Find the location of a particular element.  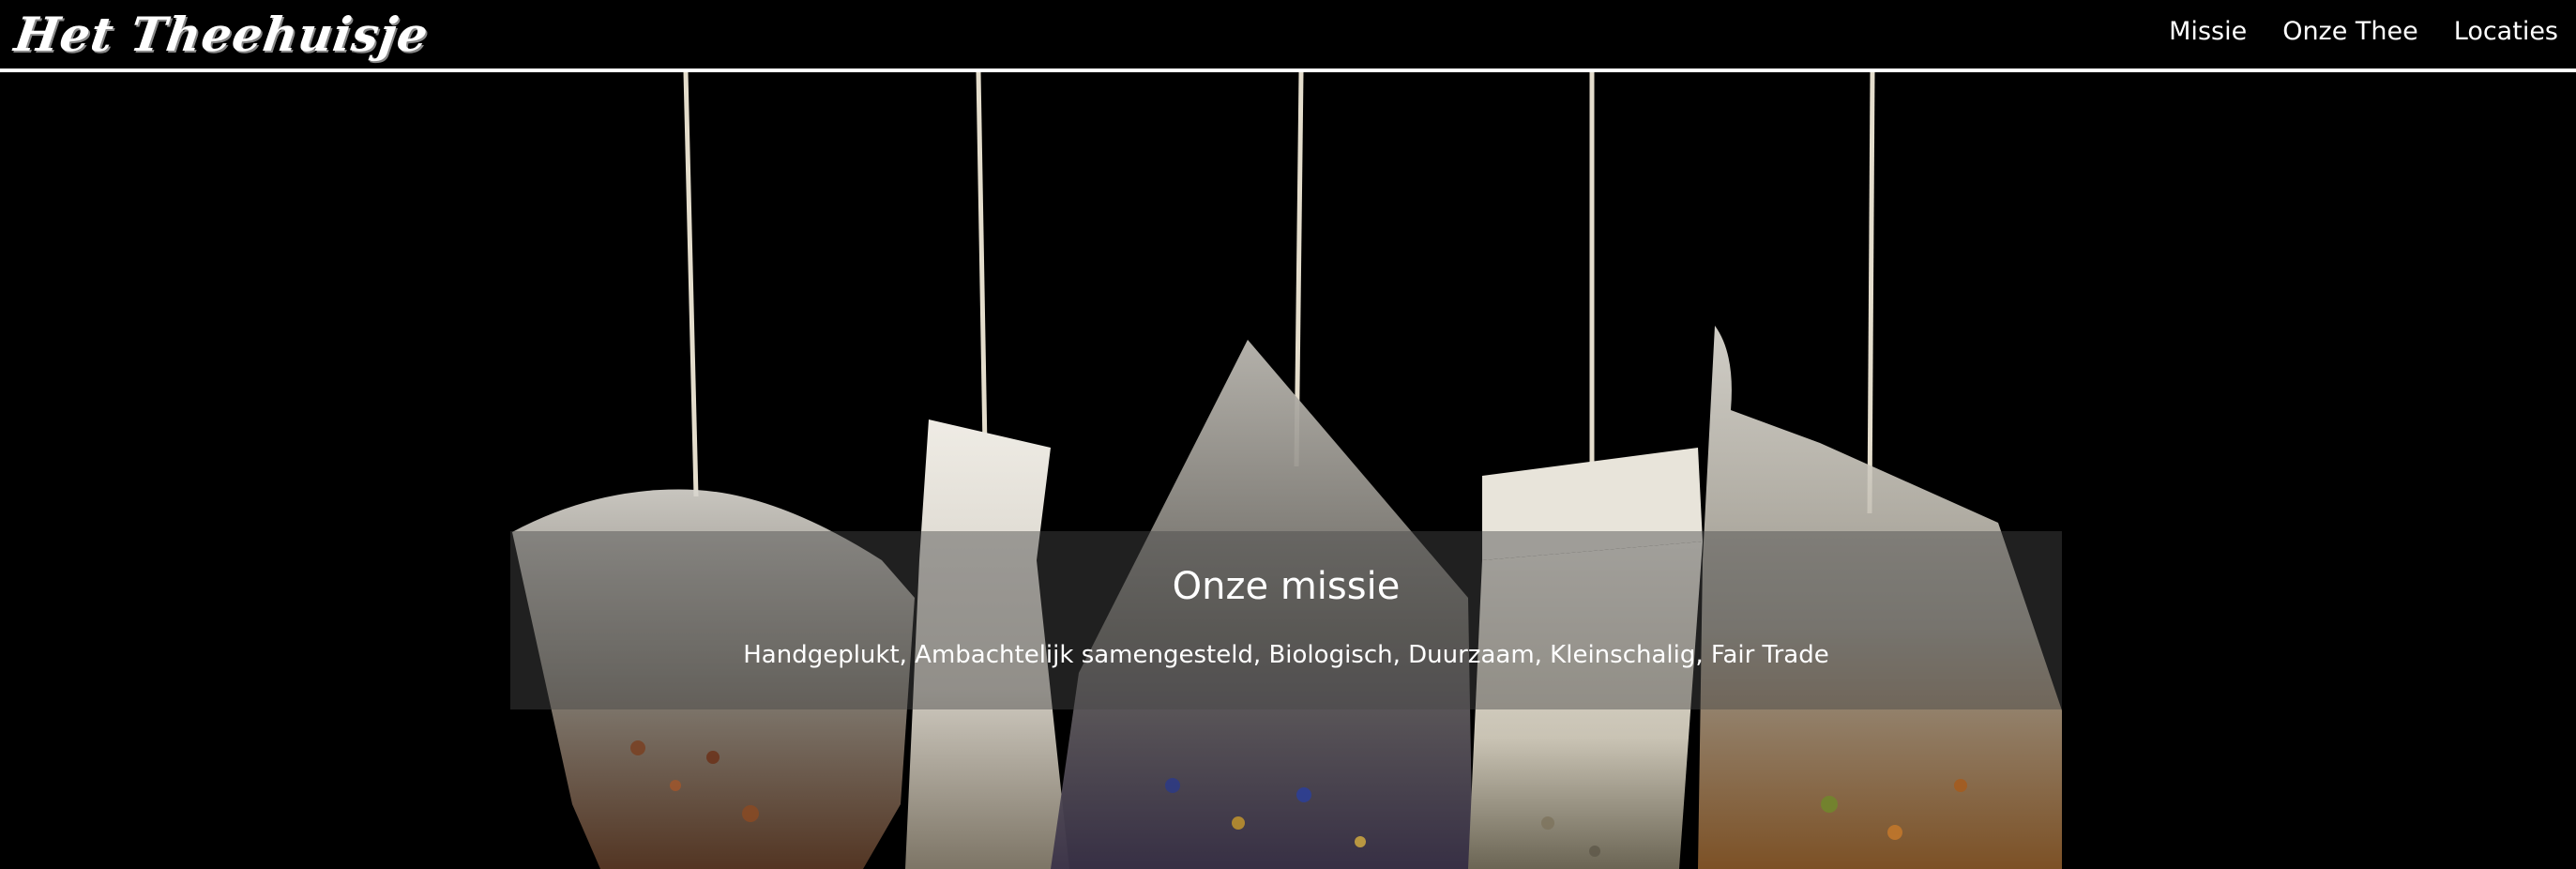

nav-link-missie: Missie is located at coordinates (2208, 31).